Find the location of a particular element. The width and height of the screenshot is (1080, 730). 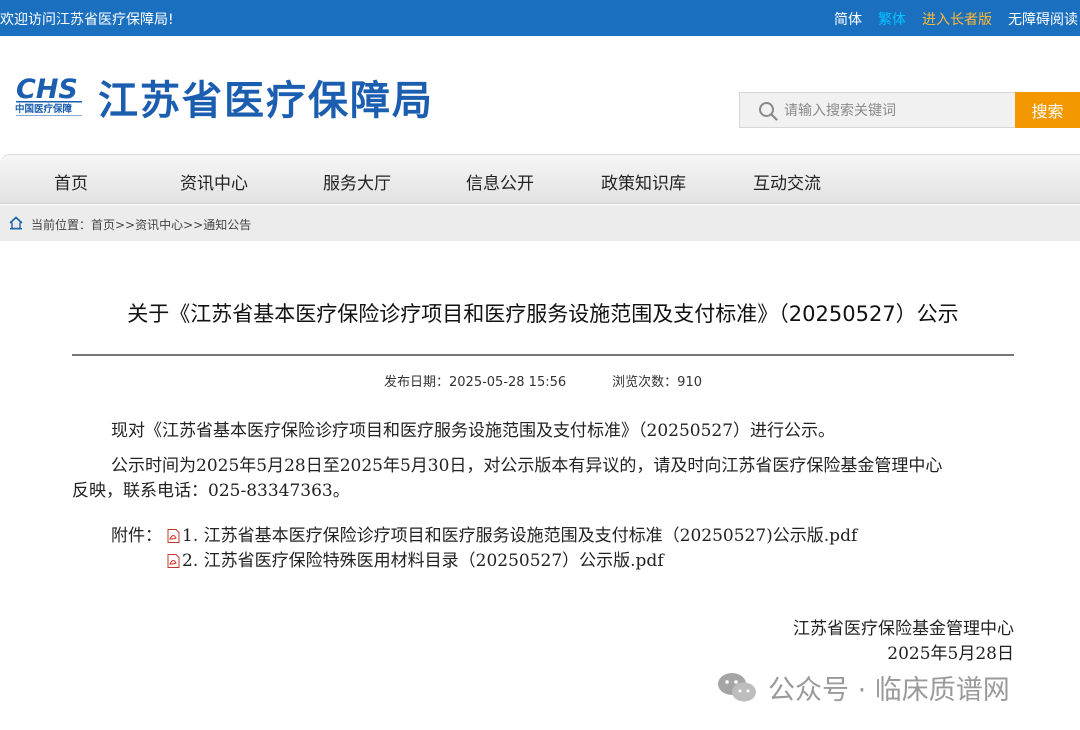

attachment-link-2: 2. 江苏省医疗保险特殊医用材料目录（20250527）公示版.pdf is located at coordinates (415, 558).